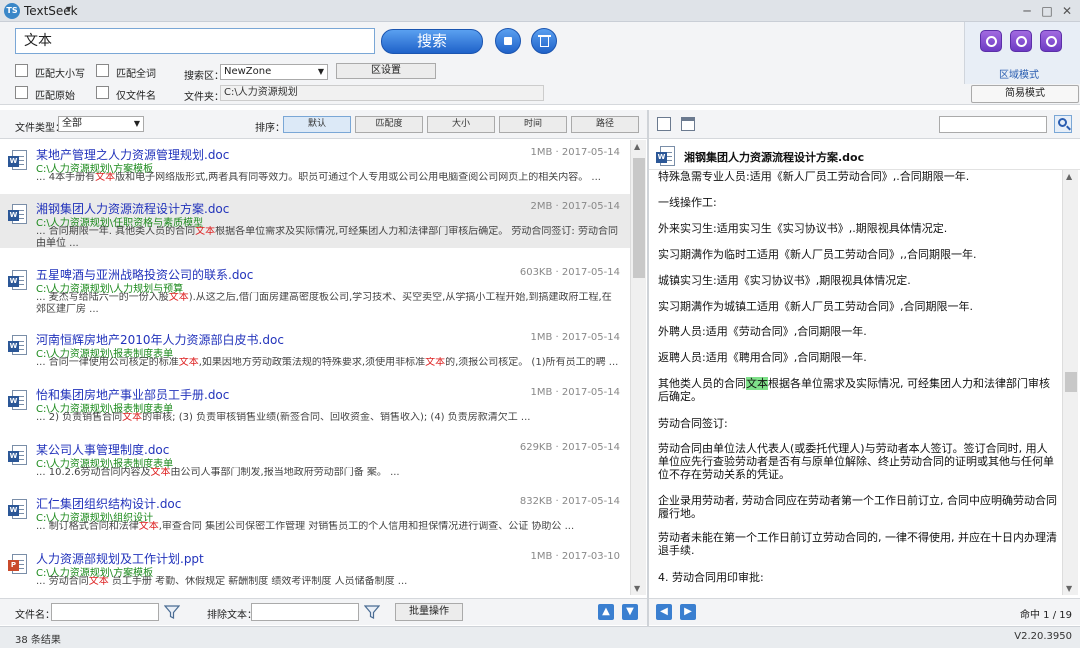  What do you see at coordinates (544, 41) in the screenshot?
I see `clear-button` at bounding box center [544, 41].